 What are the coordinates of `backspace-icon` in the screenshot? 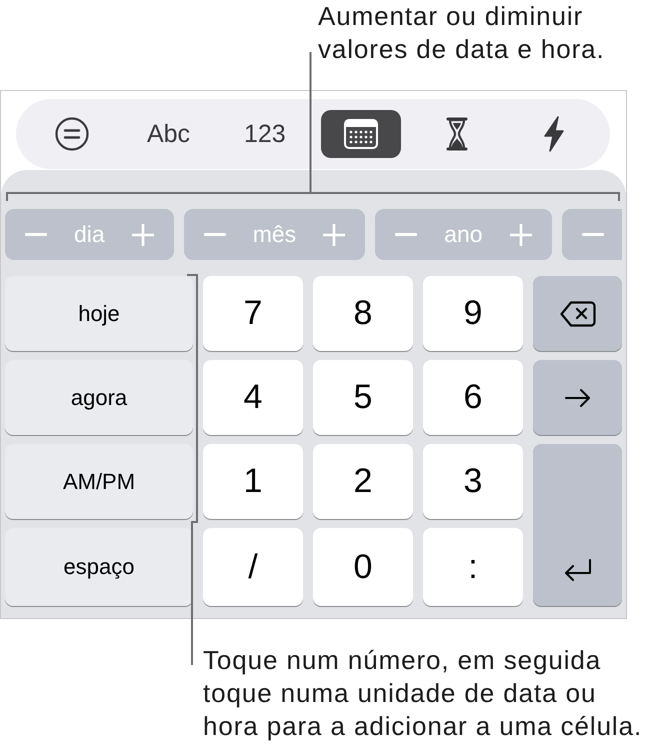 It's located at (578, 313).